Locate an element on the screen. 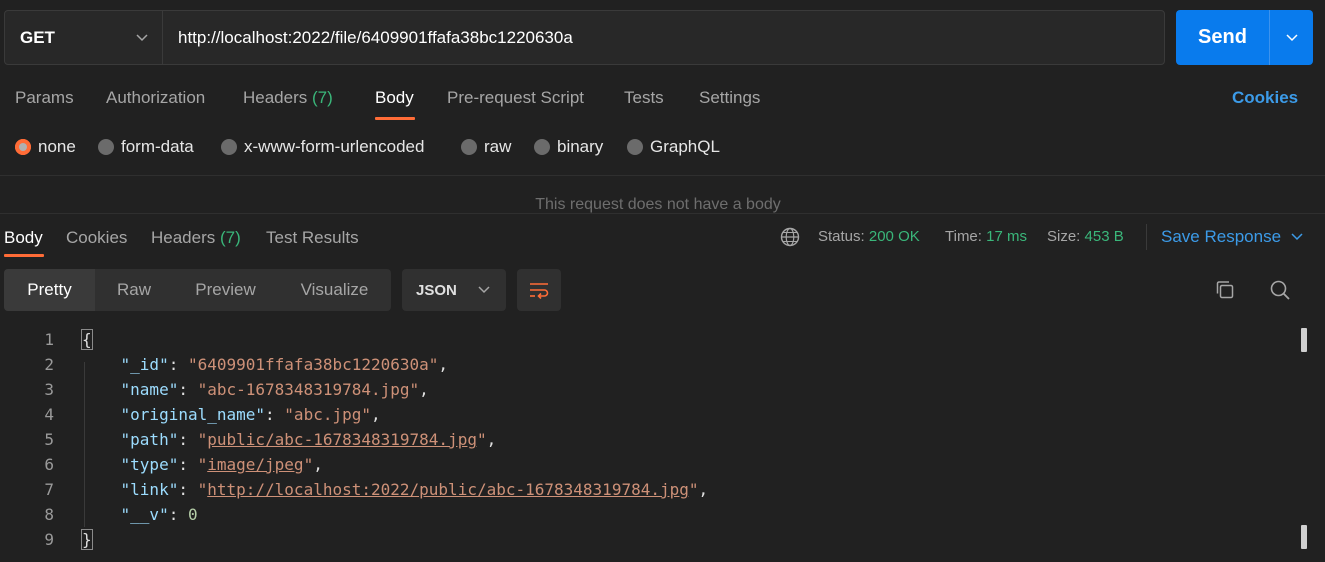  line-number: 4 is located at coordinates (49, 414).